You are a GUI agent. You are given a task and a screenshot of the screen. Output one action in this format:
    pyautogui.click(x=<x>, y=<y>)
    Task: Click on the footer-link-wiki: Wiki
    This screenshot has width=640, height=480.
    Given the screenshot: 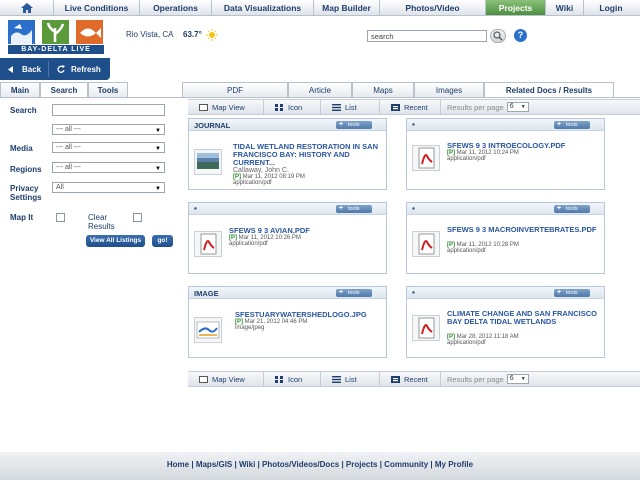 What is the action you would take?
    pyautogui.click(x=247, y=464)
    